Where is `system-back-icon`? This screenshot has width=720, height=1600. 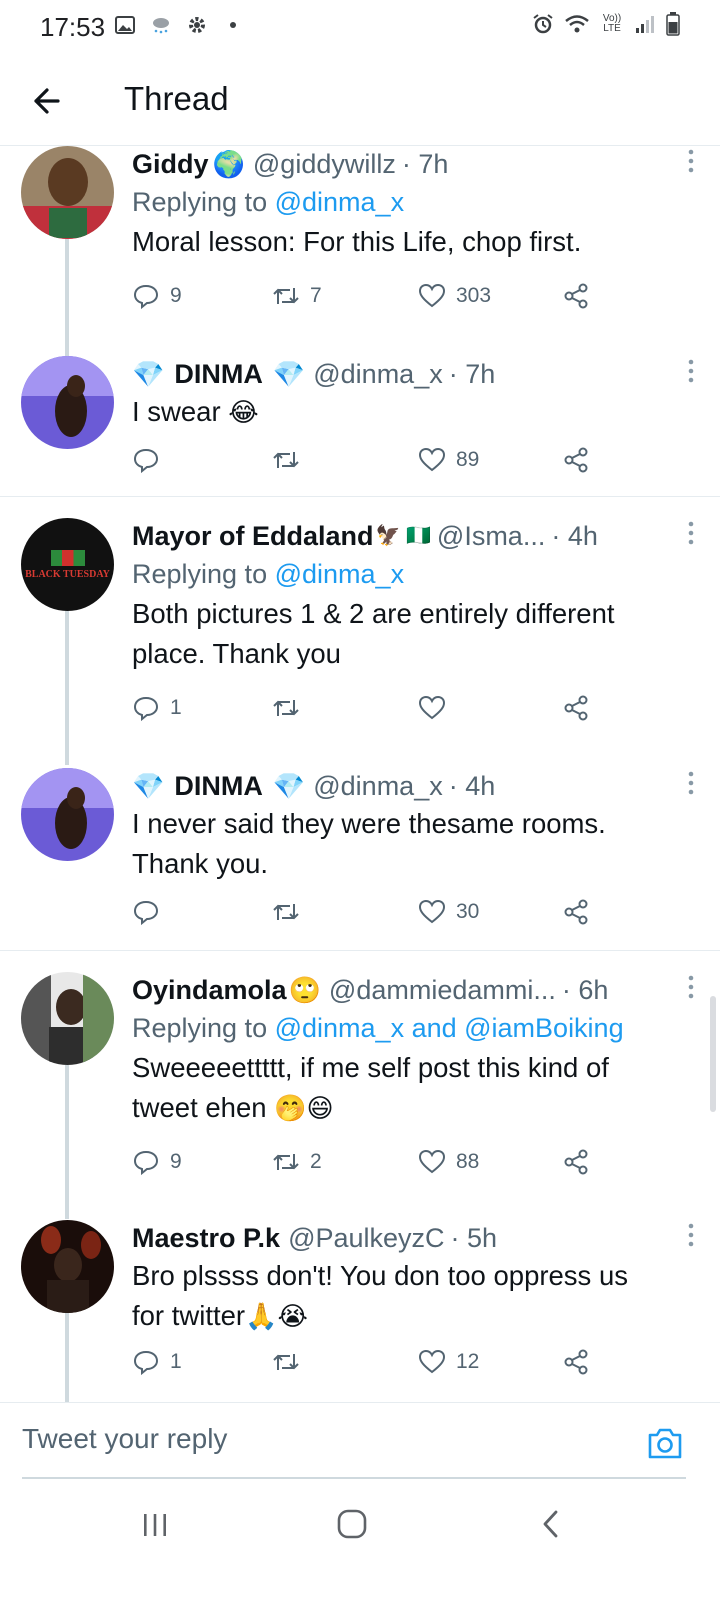 system-back-icon is located at coordinates (551, 1524).